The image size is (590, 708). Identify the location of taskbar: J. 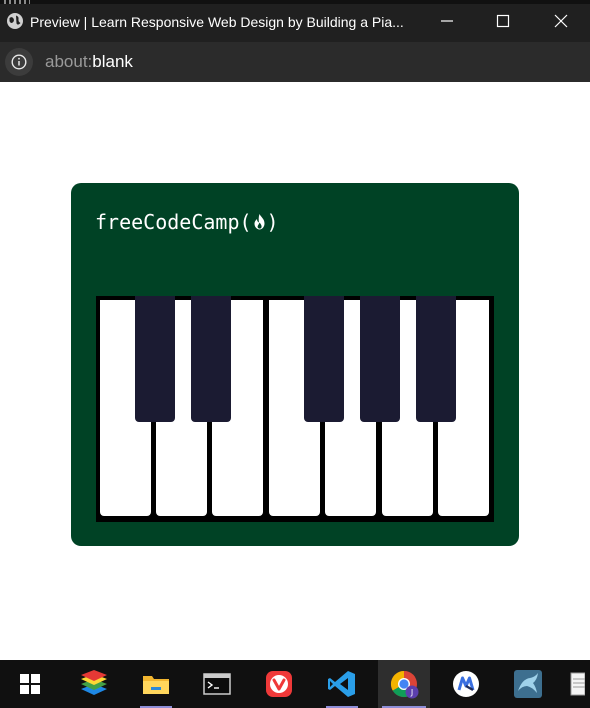
(295, 684).